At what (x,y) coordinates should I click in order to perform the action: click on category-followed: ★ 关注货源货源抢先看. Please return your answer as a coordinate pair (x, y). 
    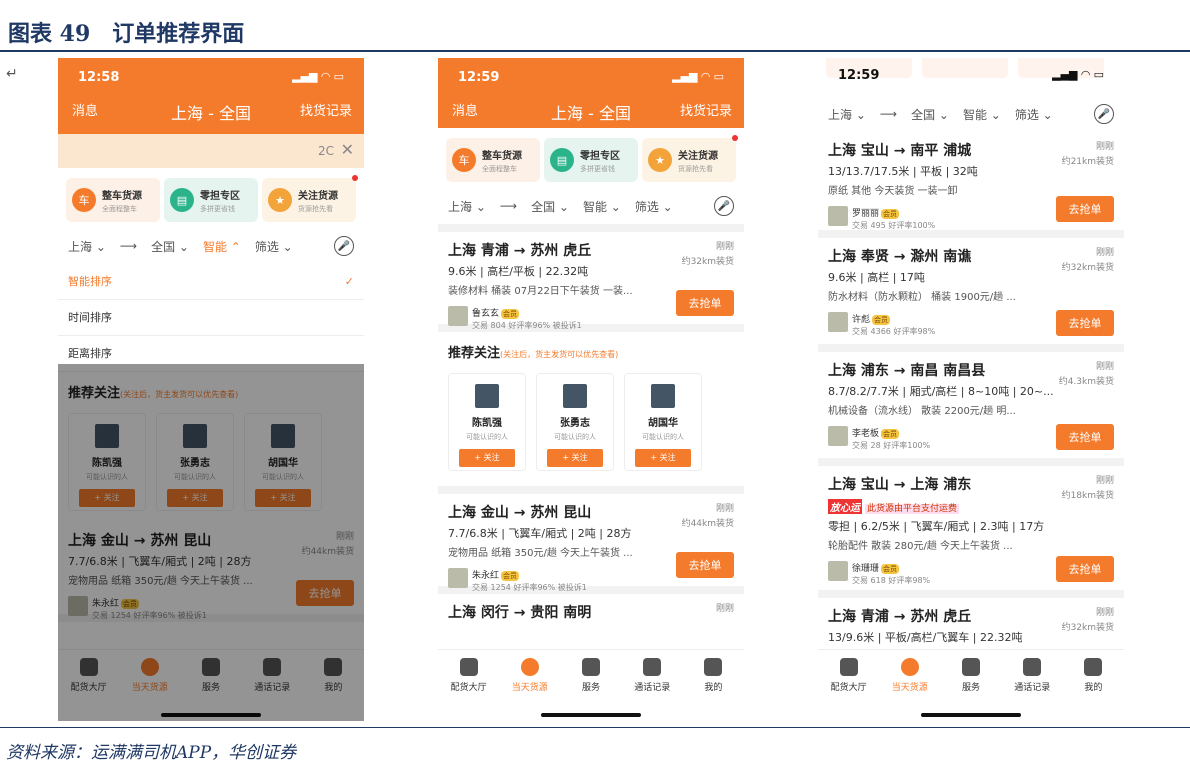
    Looking at the image, I should click on (310, 198).